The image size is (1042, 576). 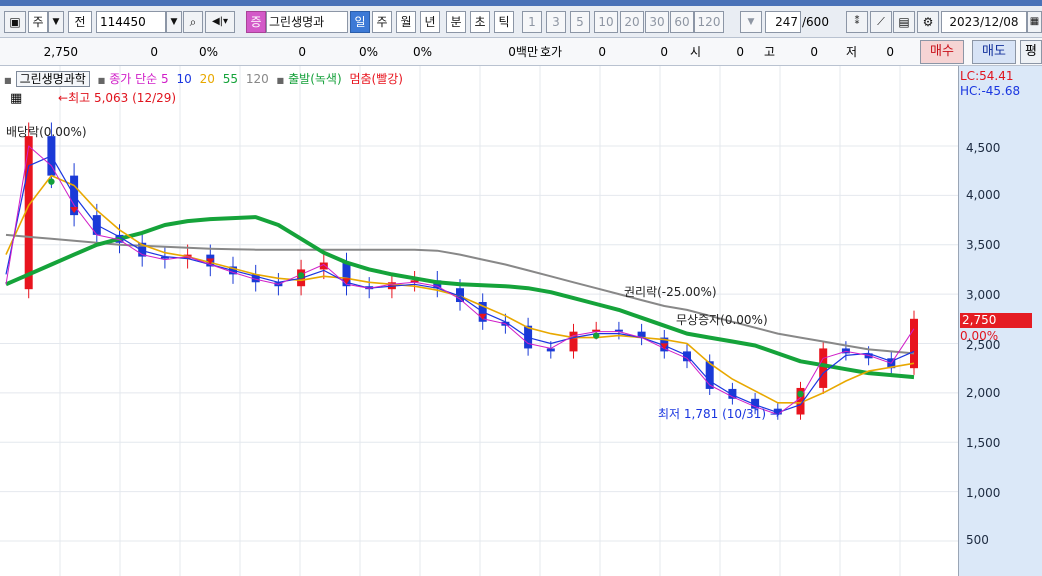 I want to click on interval-60: 60, so click(x=682, y=22).